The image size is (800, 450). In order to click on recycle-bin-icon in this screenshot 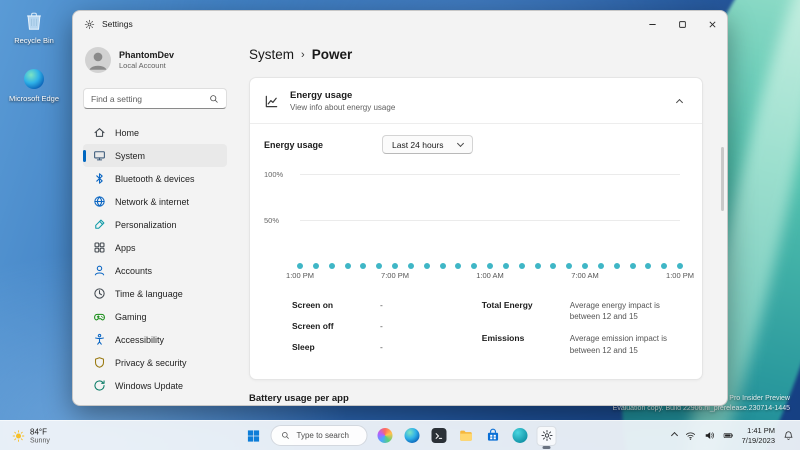, I will do `click(34, 21)`.